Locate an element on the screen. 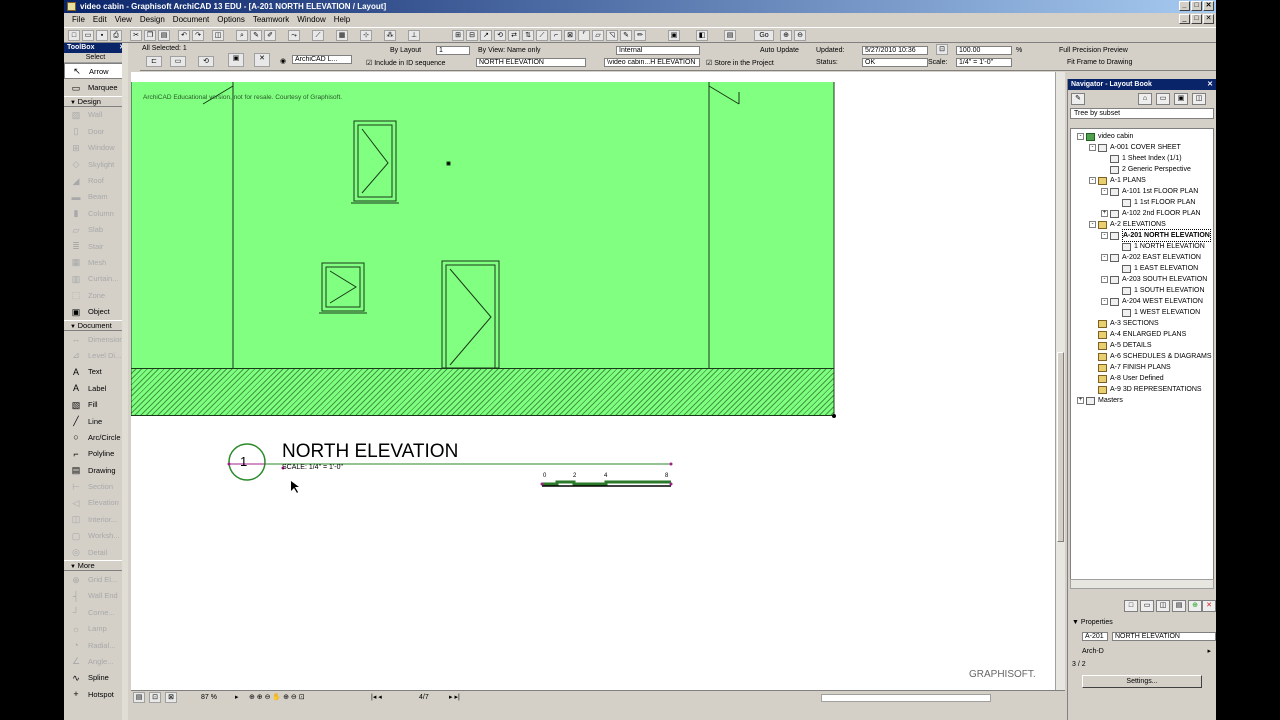 The image size is (1280, 720). fit-icon: ⊠ is located at coordinates (171, 697).